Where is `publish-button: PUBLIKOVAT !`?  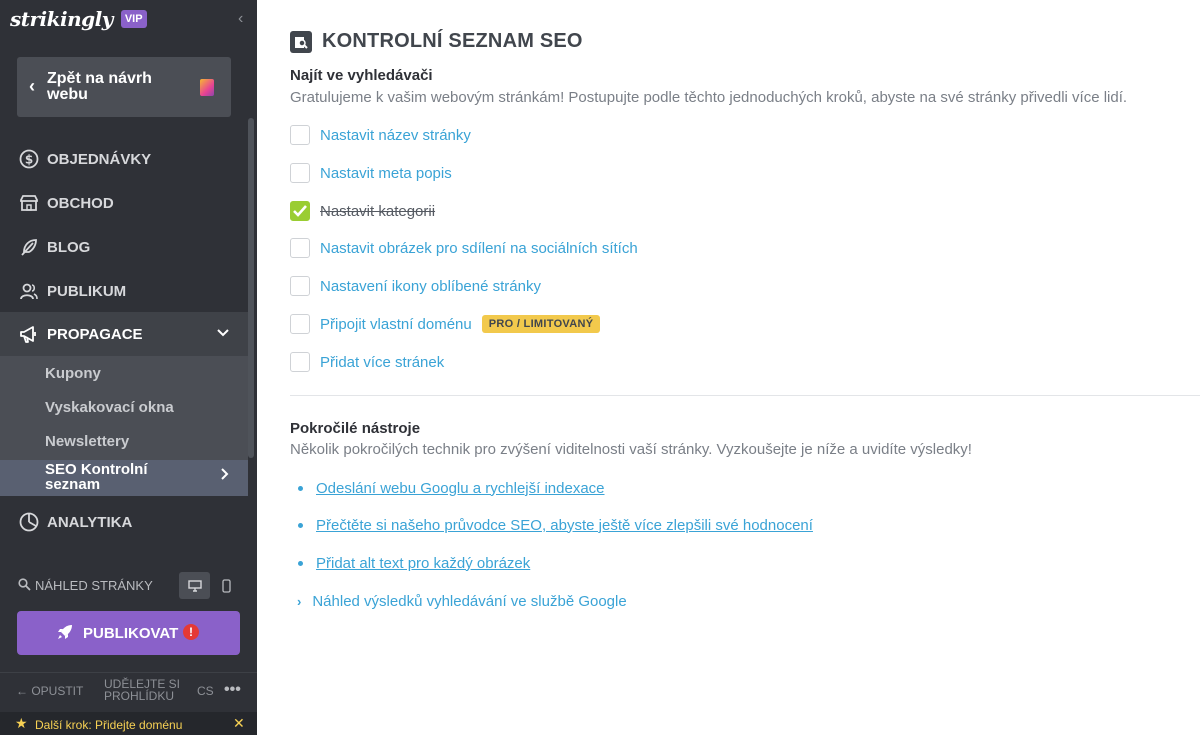
publish-button: PUBLIKOVAT ! is located at coordinates (128, 633).